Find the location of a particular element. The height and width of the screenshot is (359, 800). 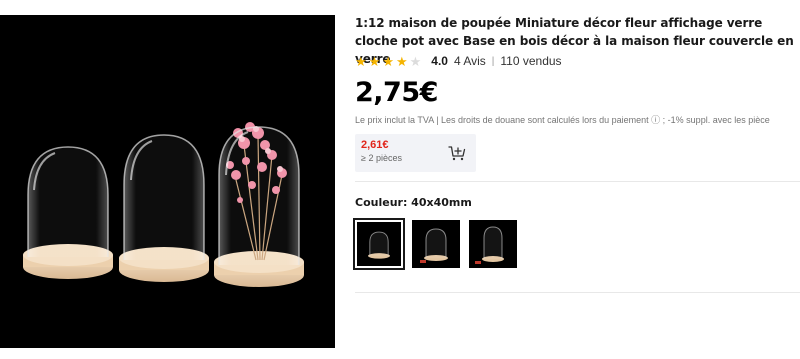

bulk-price-box: 2,61€ ≥ 2 pièces is located at coordinates (415, 153).